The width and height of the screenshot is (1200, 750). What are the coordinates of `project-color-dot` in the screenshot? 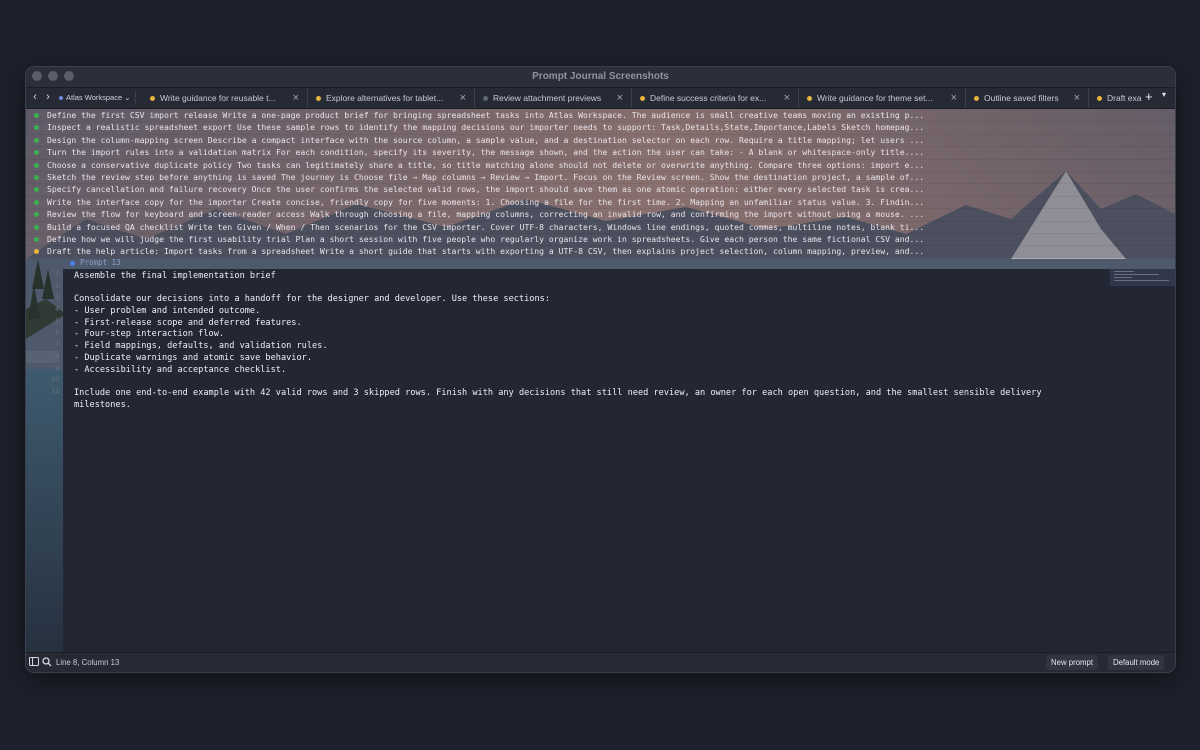 It's located at (61, 98).